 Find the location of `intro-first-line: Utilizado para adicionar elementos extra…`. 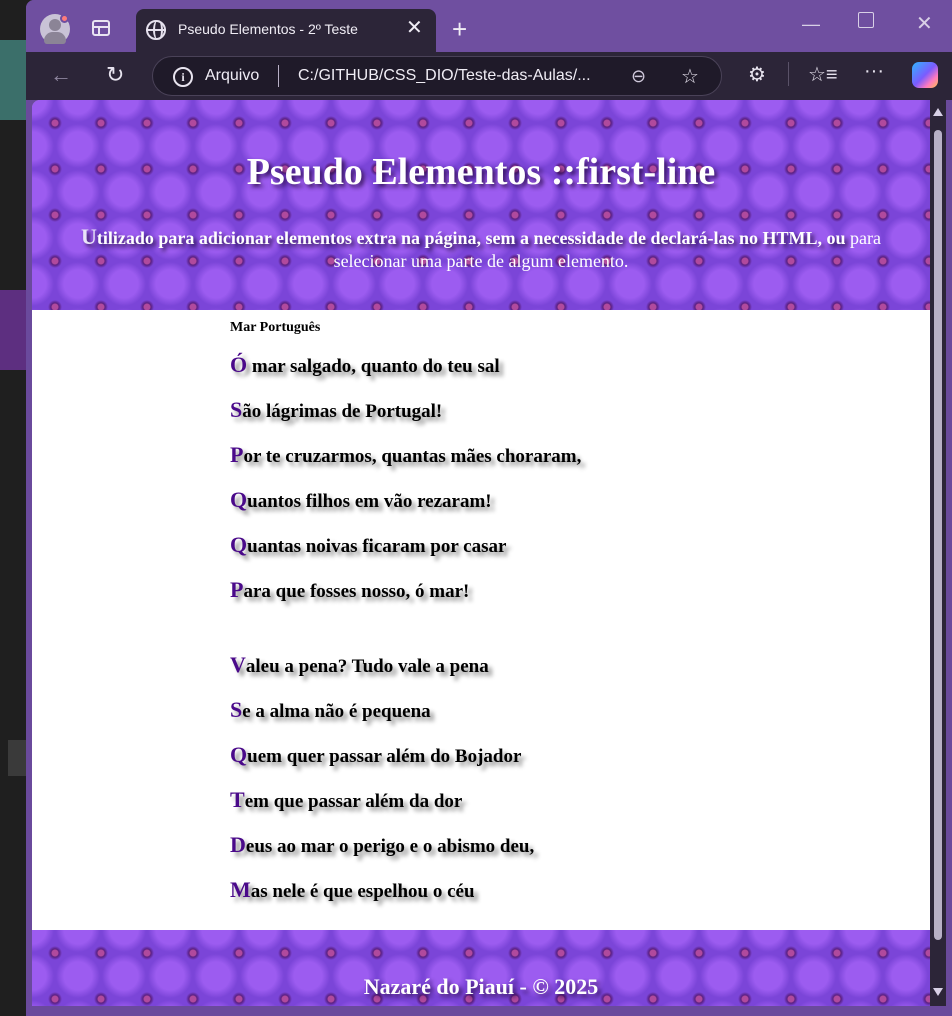

intro-first-line: Utilizado para adicionar elementos extra… is located at coordinates (463, 236).